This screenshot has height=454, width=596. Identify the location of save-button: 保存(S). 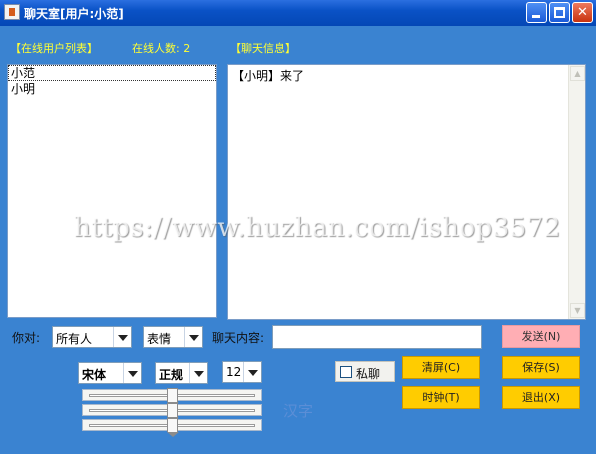
(541, 367).